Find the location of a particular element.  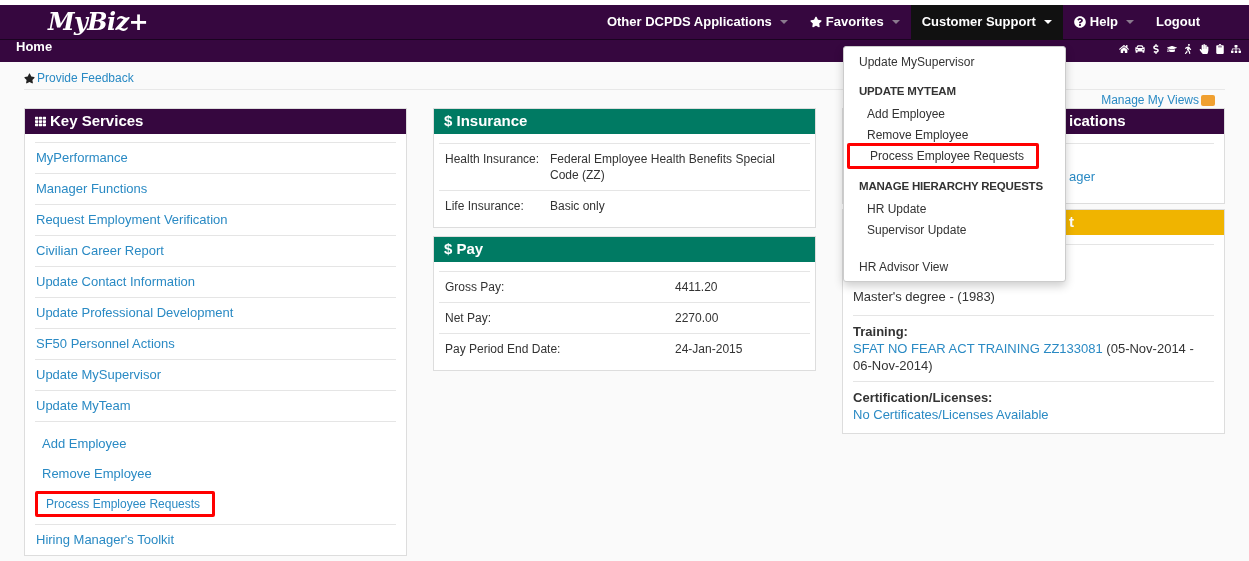

service-link: Civilian Career Report is located at coordinates (100, 251).